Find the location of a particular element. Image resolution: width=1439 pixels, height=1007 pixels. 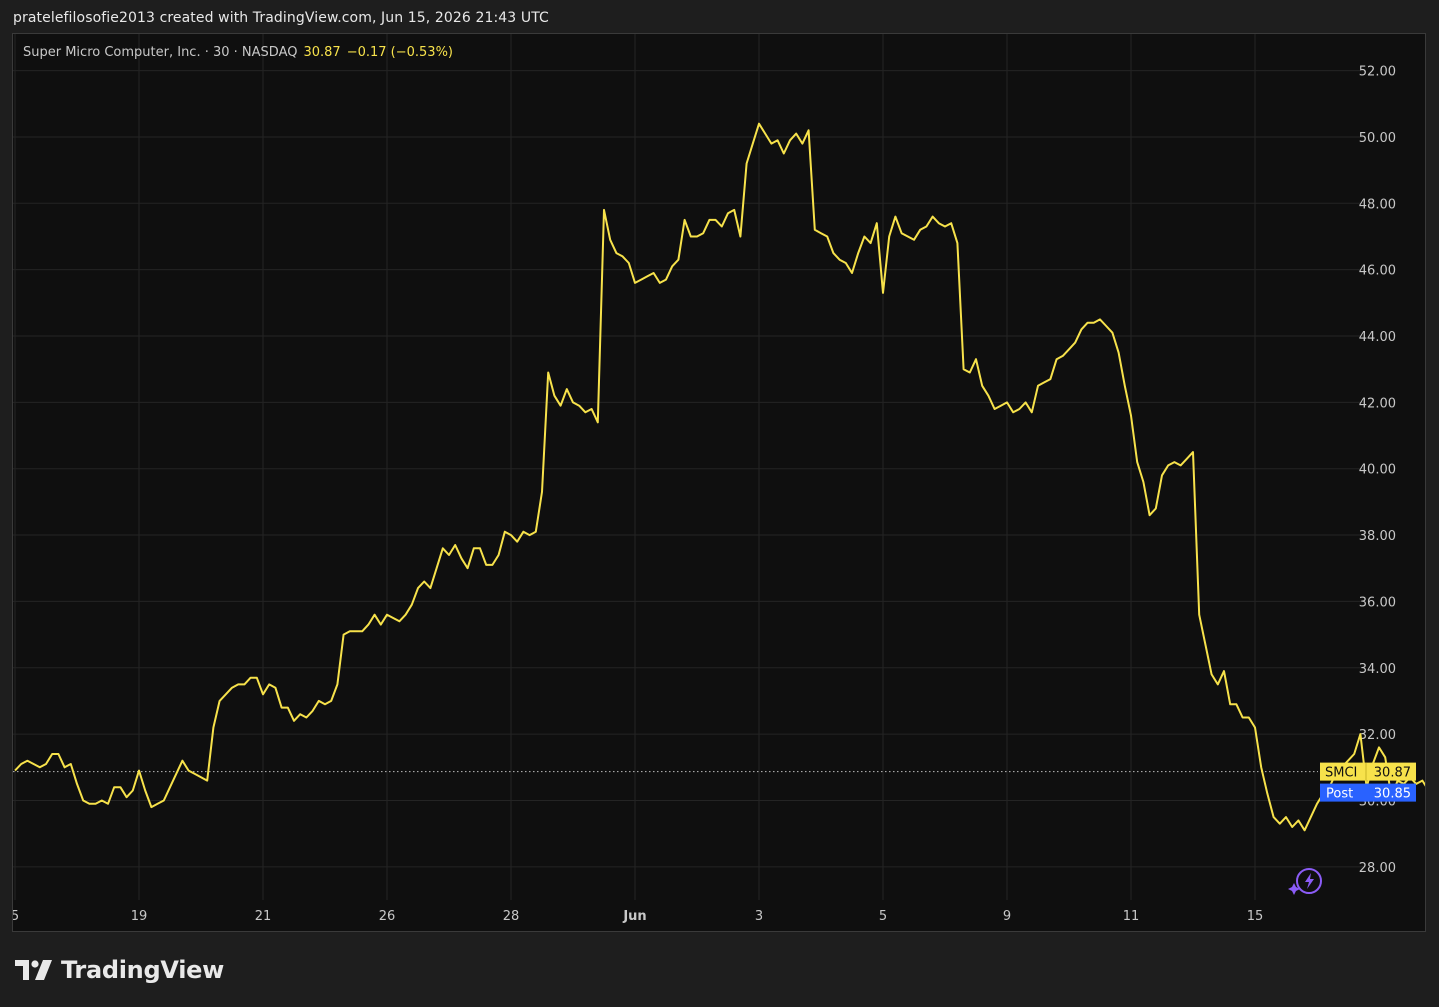

x-tick-label: 28 is located at coordinates (511, 916).